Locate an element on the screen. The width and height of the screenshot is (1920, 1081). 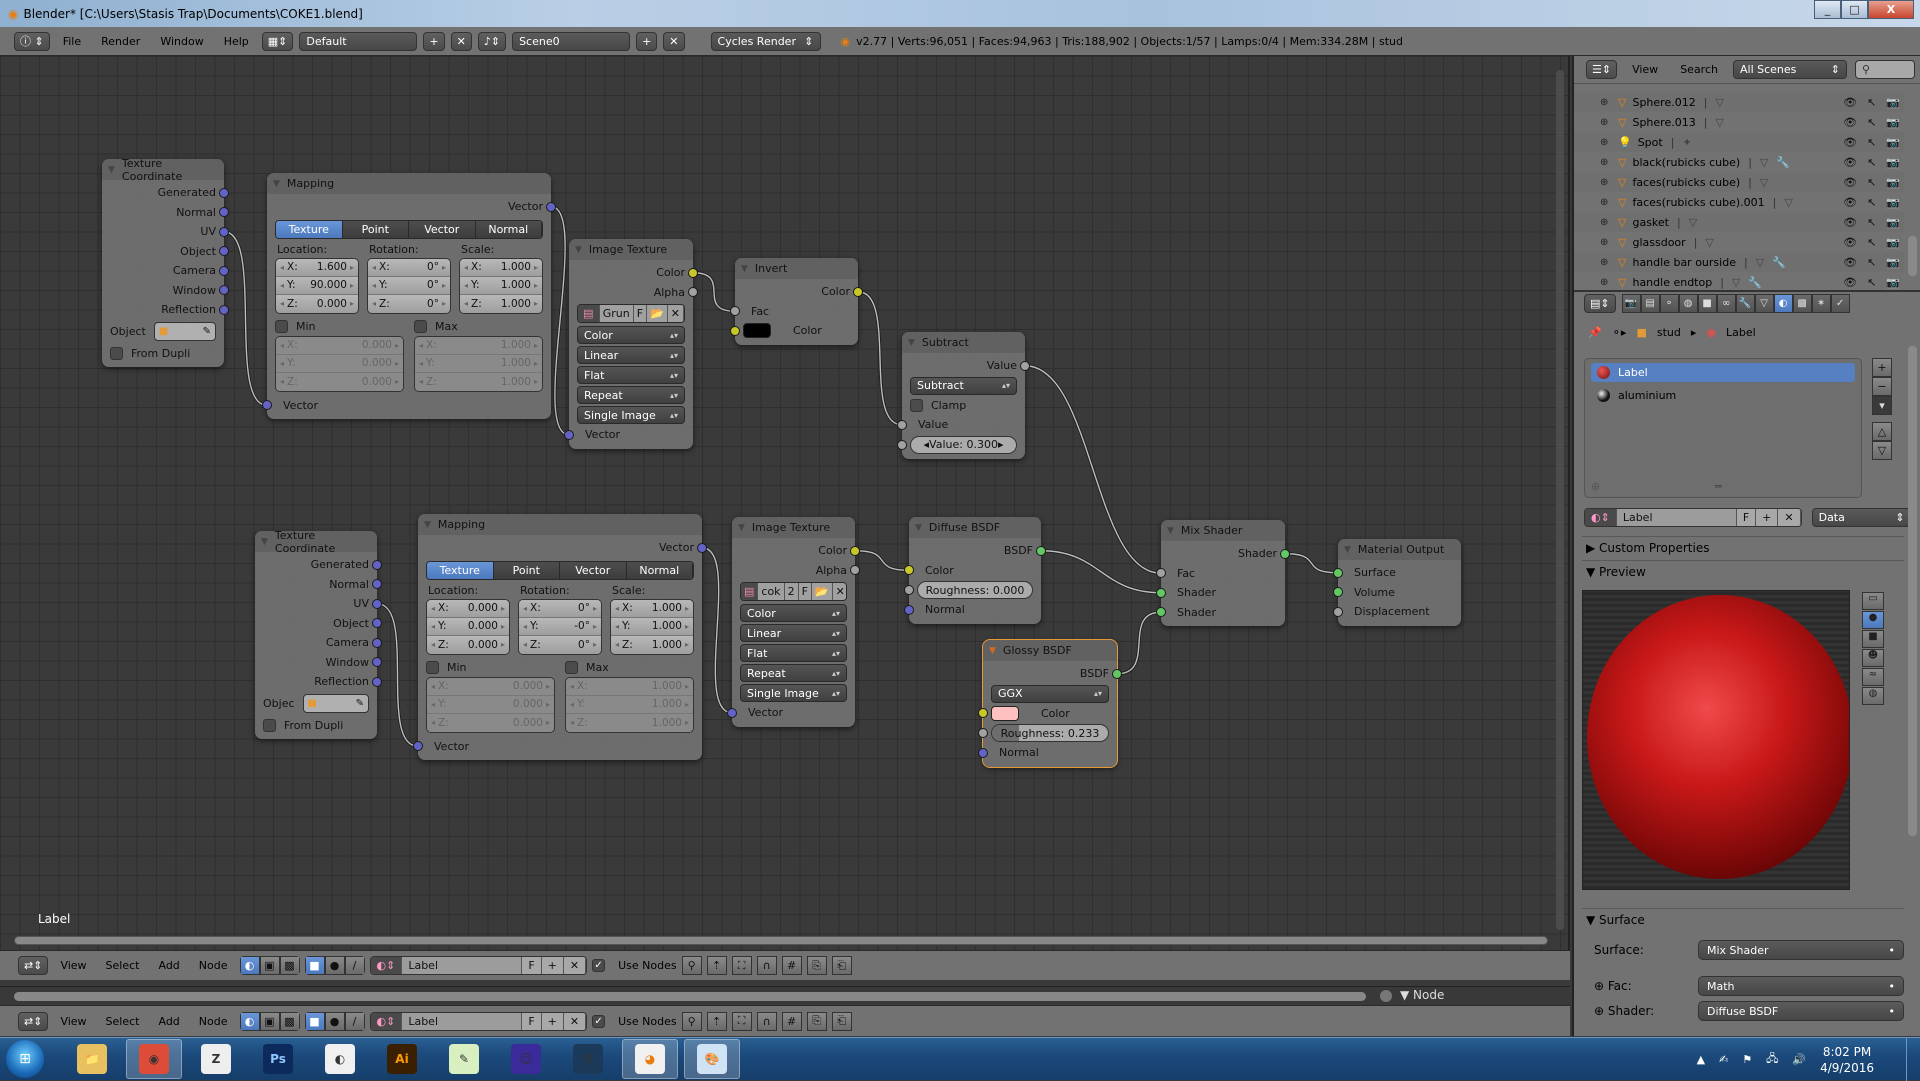
node-header: ▼ Mapping is located at coordinates (409, 183).